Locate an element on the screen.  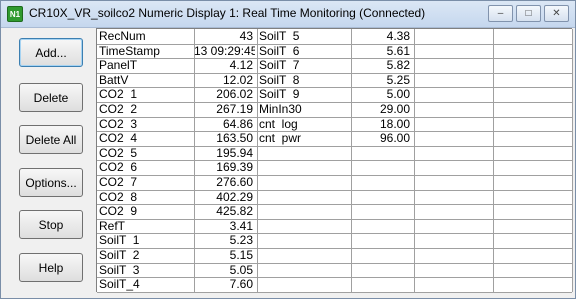
field-value-cell: 5.05 is located at coordinates (241, 269).